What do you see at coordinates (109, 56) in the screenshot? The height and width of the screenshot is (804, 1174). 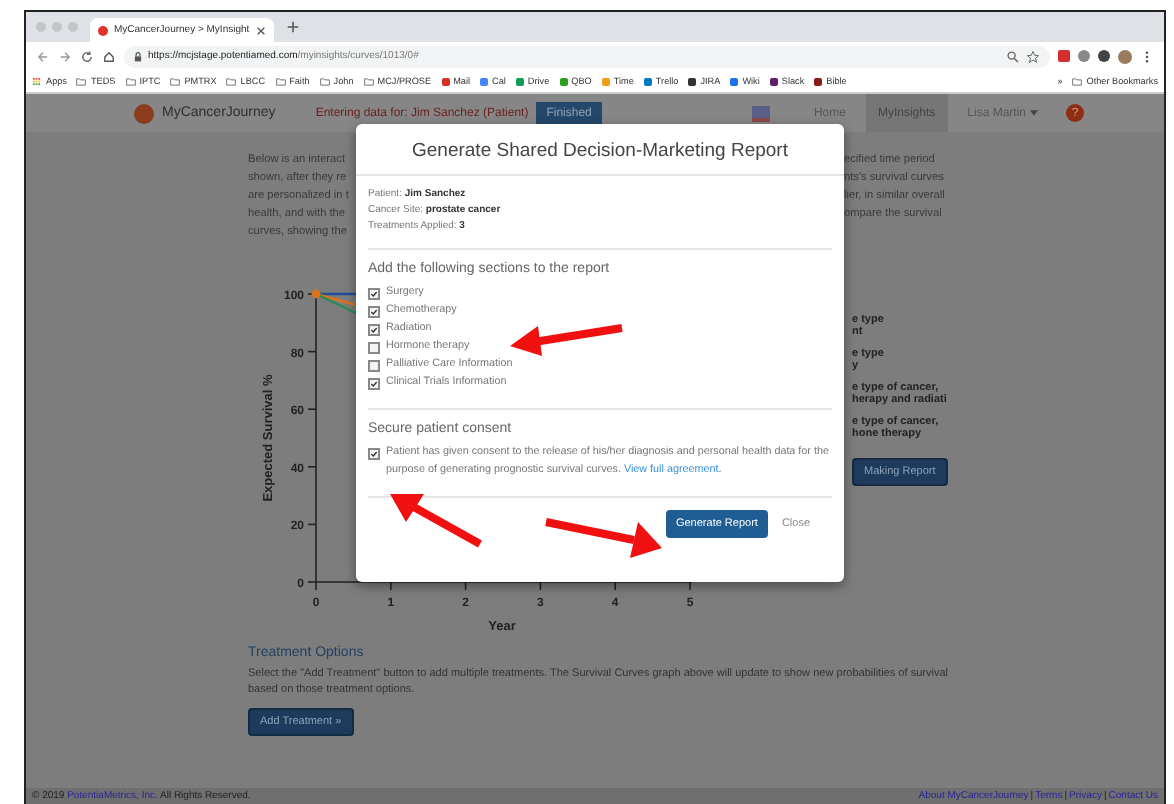 I see `home-icon` at bounding box center [109, 56].